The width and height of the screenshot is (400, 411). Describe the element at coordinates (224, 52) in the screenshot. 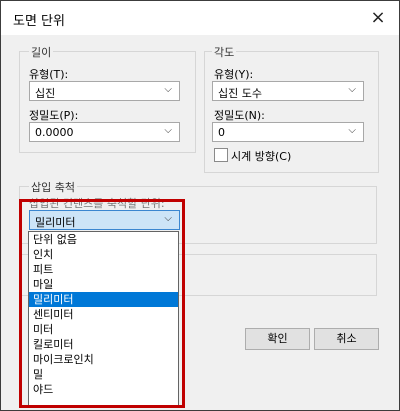

I see `angle-group-label: 각도` at that location.